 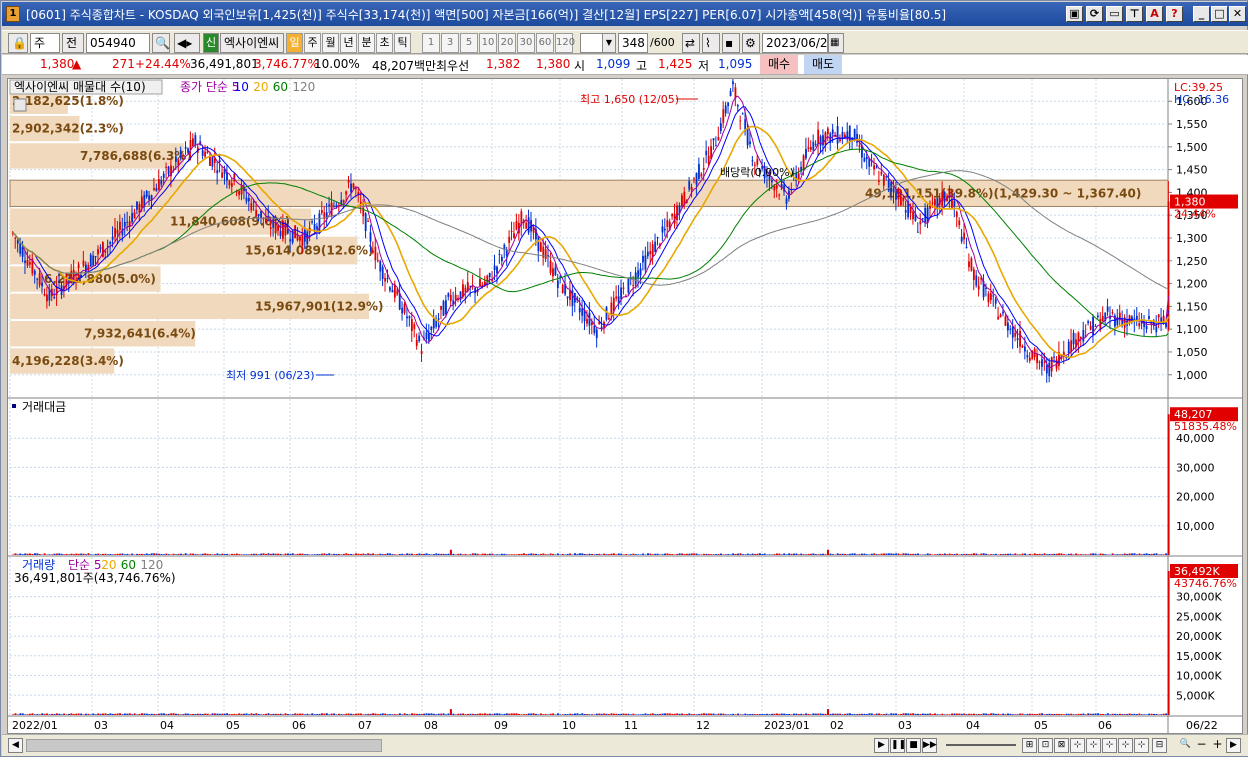 I want to click on help-icon: ?, so click(x=1174, y=14).